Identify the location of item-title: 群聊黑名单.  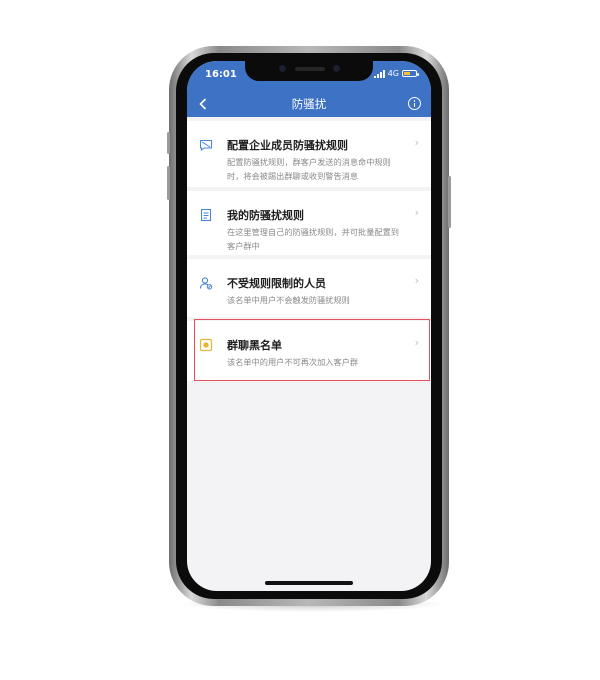
(254, 345).